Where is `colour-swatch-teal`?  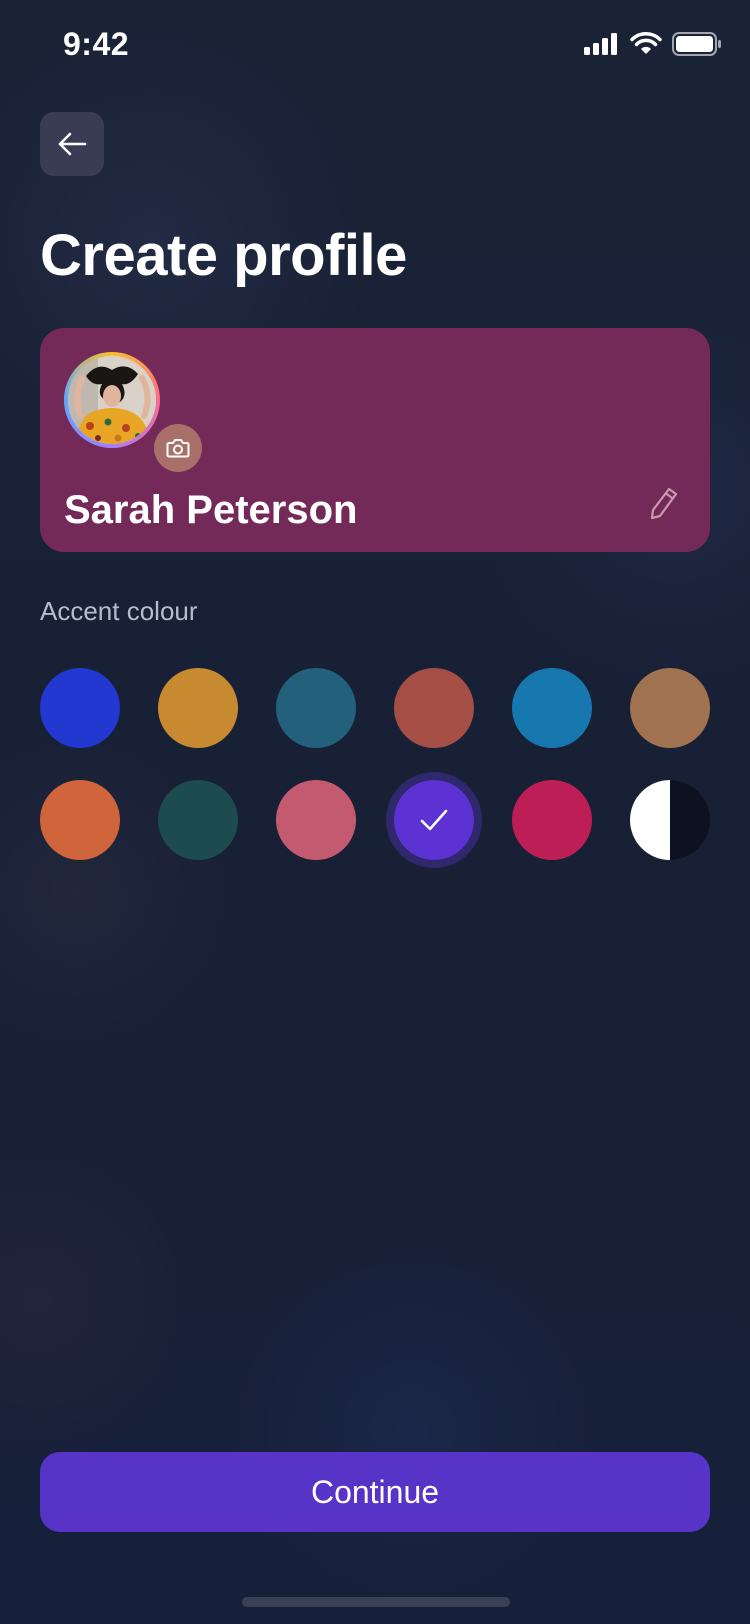
colour-swatch-teal is located at coordinates (316, 708).